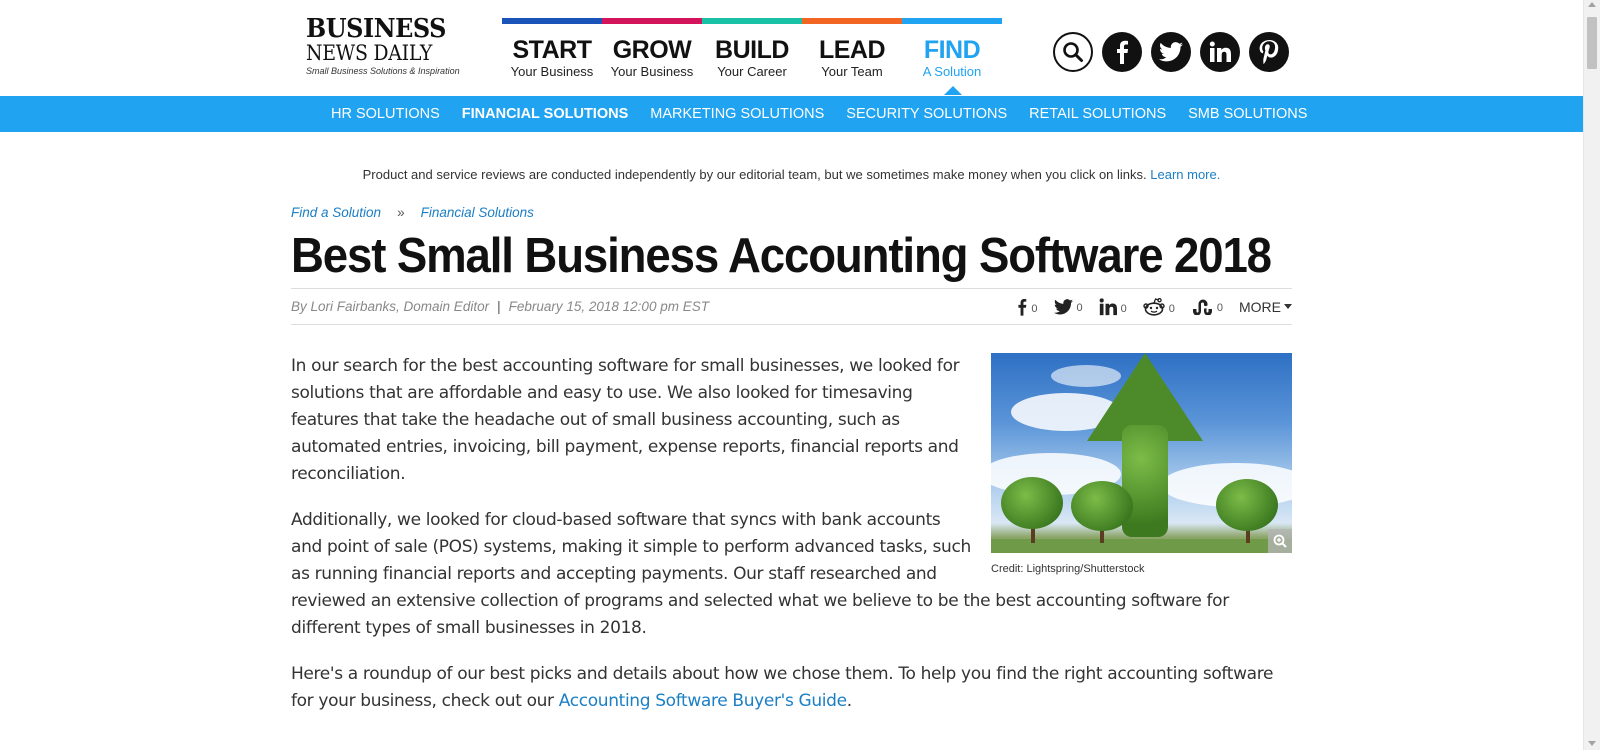 The width and height of the screenshot is (1600, 750). What do you see at coordinates (852, 71) in the screenshot?
I see `nav-lead-sublabel: Your Team` at bounding box center [852, 71].